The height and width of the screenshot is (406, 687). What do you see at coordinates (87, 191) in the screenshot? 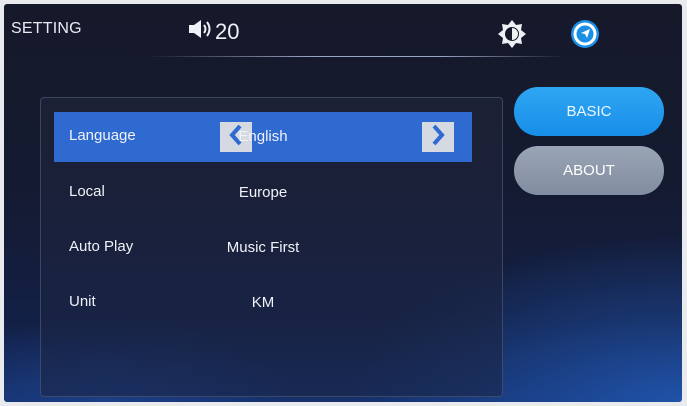
I see `setting-label: Local` at bounding box center [87, 191].